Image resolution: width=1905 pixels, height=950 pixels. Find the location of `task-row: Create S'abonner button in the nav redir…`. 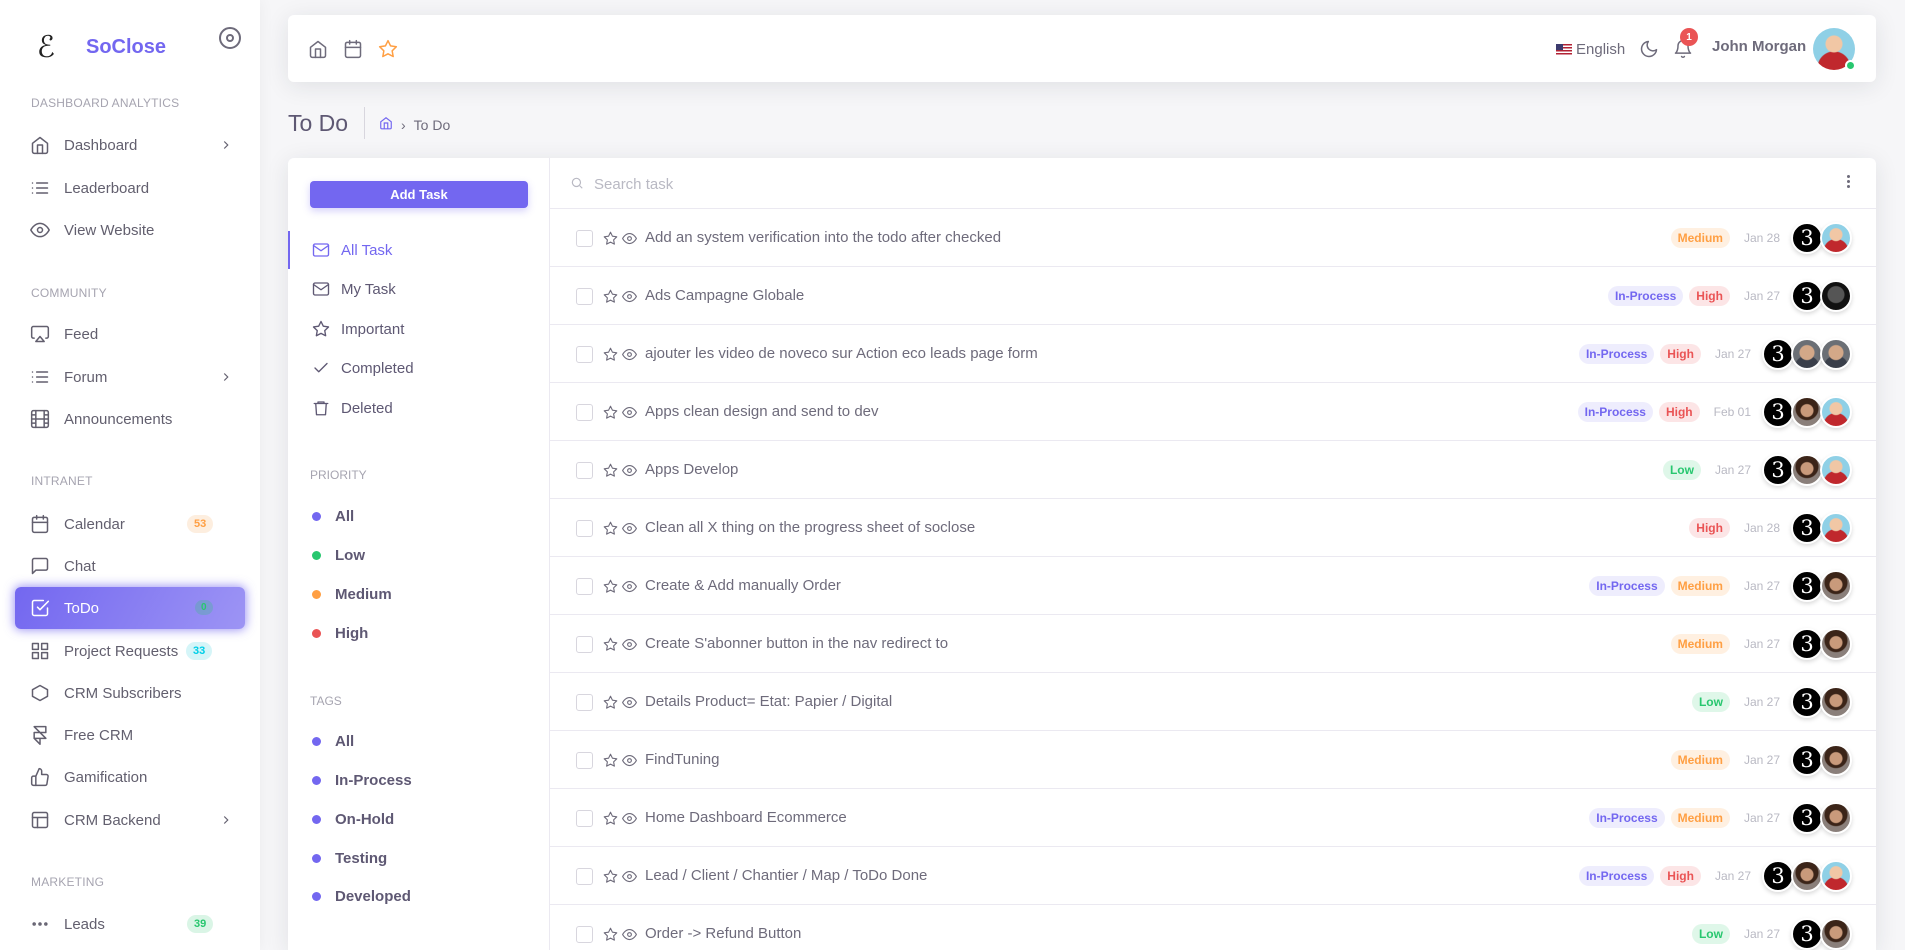

task-row: Create S'abonner button in the nav redir… is located at coordinates (1213, 644).